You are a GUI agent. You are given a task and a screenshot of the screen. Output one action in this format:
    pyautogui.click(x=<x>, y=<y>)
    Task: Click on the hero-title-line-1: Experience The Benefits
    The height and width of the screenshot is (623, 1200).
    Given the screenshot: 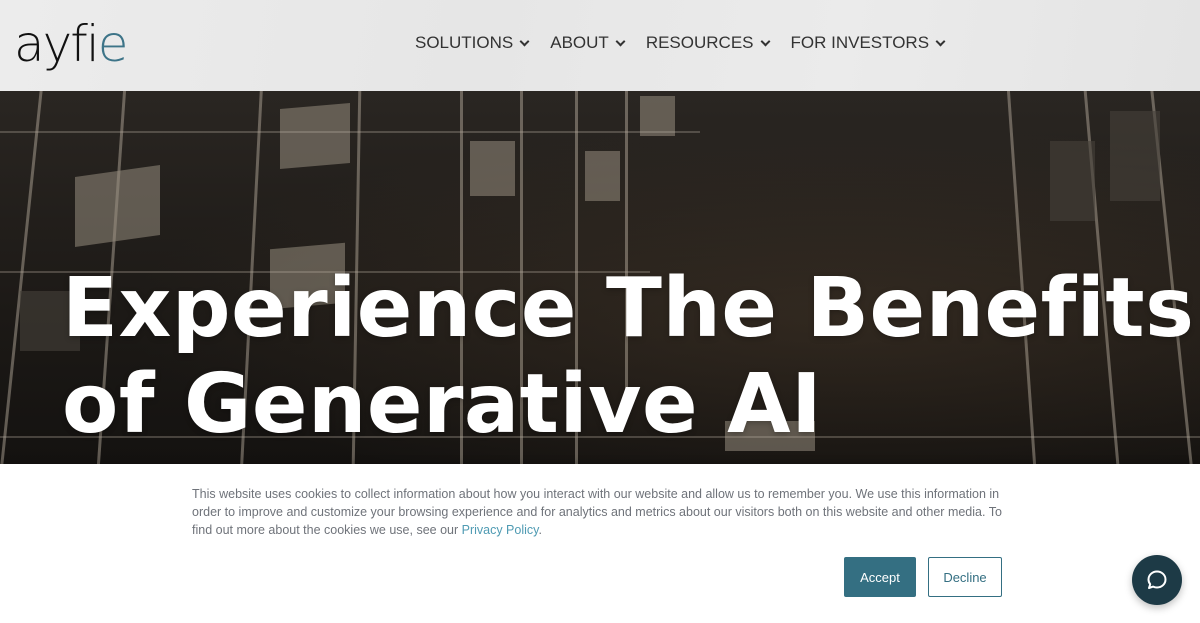 What is the action you would take?
    pyautogui.click(x=628, y=308)
    